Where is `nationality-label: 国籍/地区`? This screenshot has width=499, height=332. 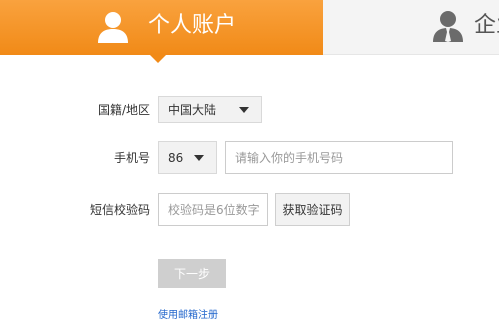 nationality-label: 国籍/地区 is located at coordinates (123, 110).